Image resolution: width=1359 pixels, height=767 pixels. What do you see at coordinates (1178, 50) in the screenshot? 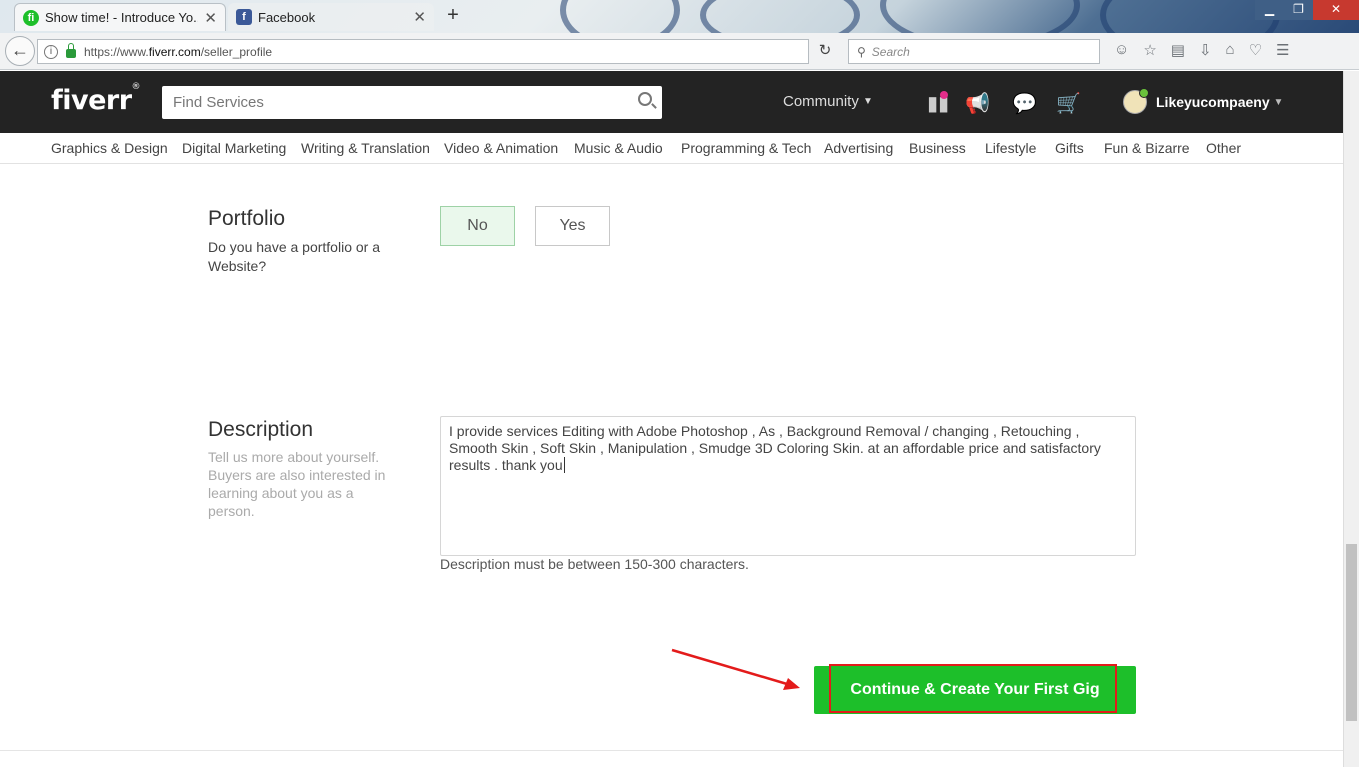
I see `reading-list-icon: ▤` at bounding box center [1178, 50].